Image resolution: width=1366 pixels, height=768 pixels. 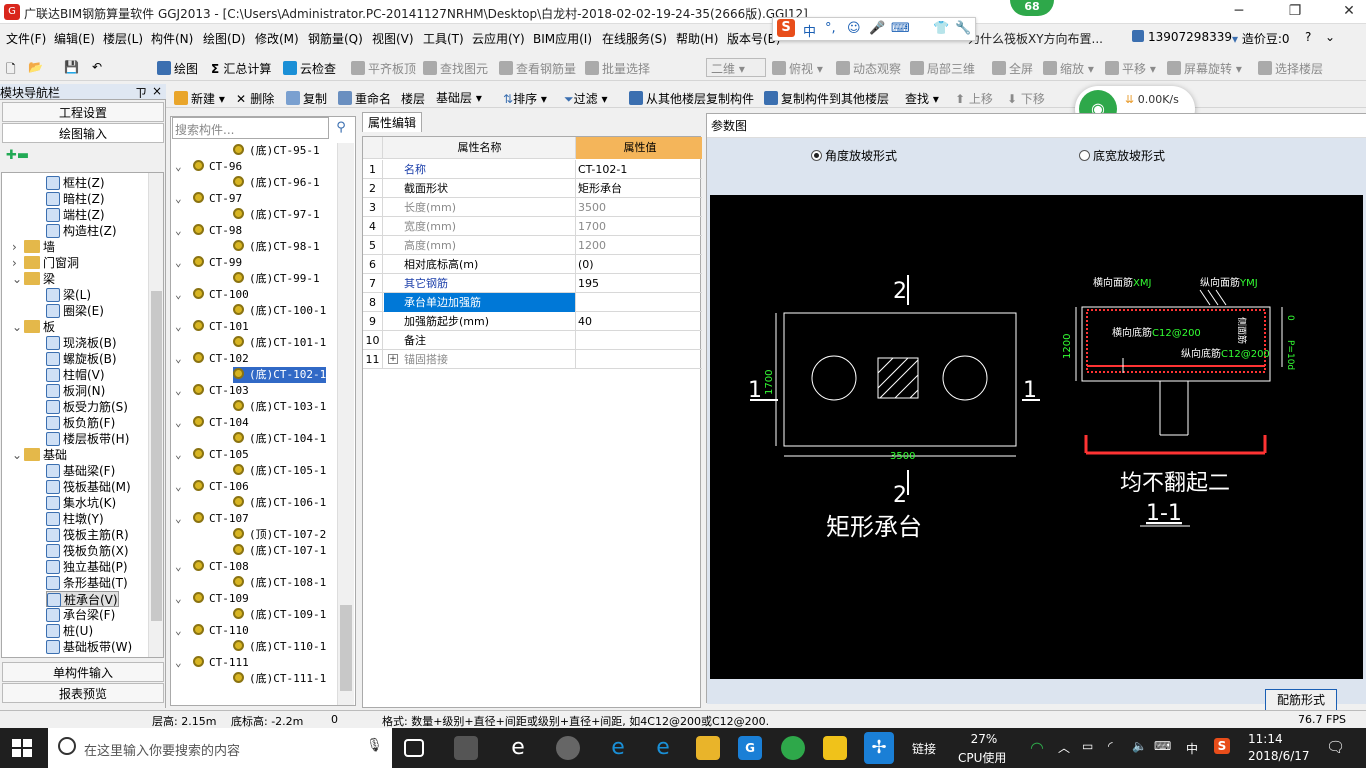 I want to click on menu-tools: 工具(T), so click(x=443, y=38).